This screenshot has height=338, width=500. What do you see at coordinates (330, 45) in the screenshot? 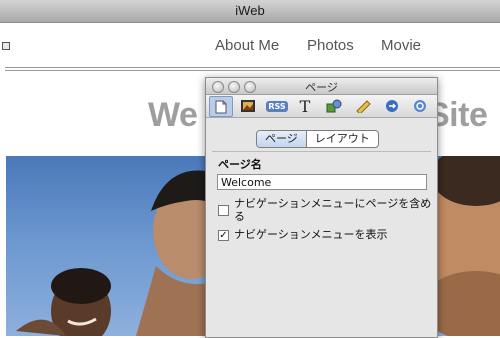
I see `nav-item-photos: Photos` at bounding box center [330, 45].